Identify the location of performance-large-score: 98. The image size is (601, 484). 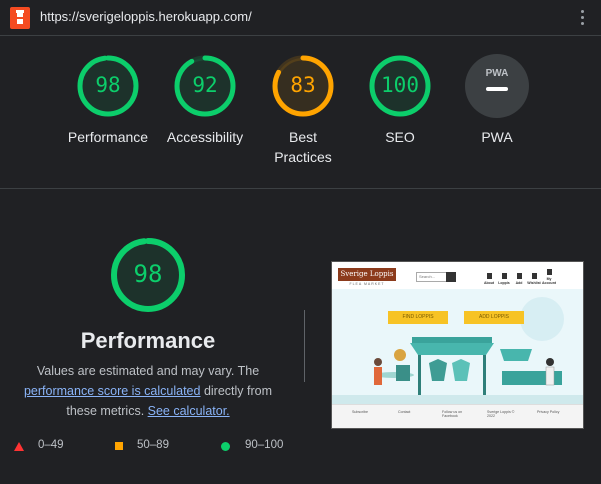
(148, 274).